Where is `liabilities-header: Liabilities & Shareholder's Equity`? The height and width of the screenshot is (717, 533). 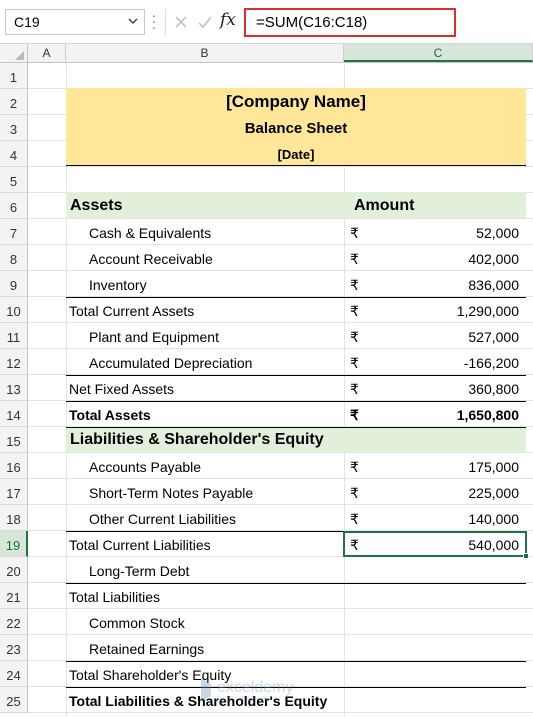 liabilities-header: Liabilities & Shareholder's Equity is located at coordinates (197, 439).